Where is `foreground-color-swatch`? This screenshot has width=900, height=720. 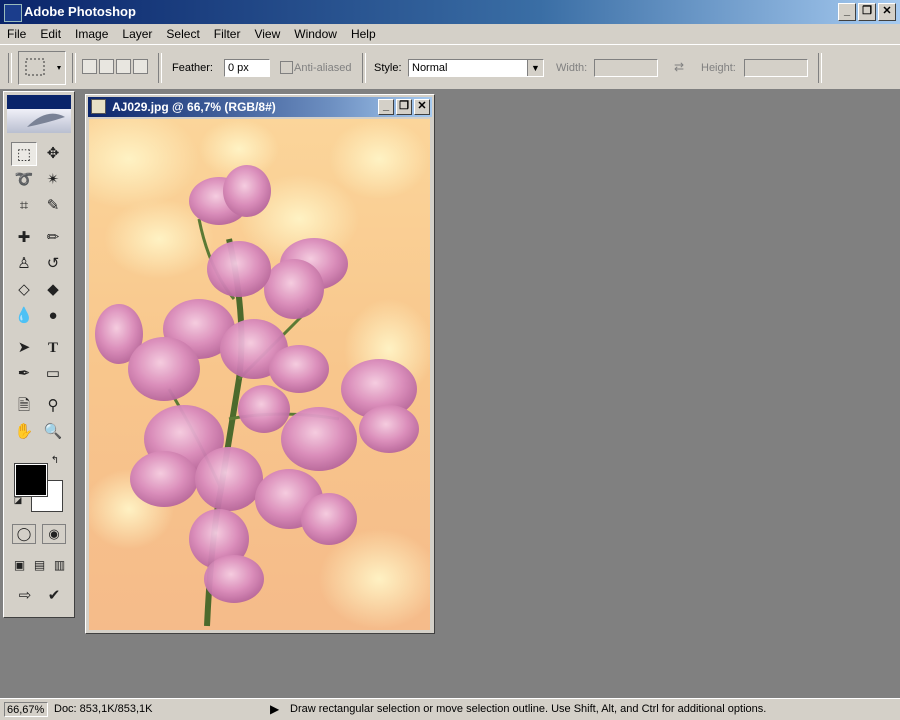
foreground-color-swatch is located at coordinates (31, 480).